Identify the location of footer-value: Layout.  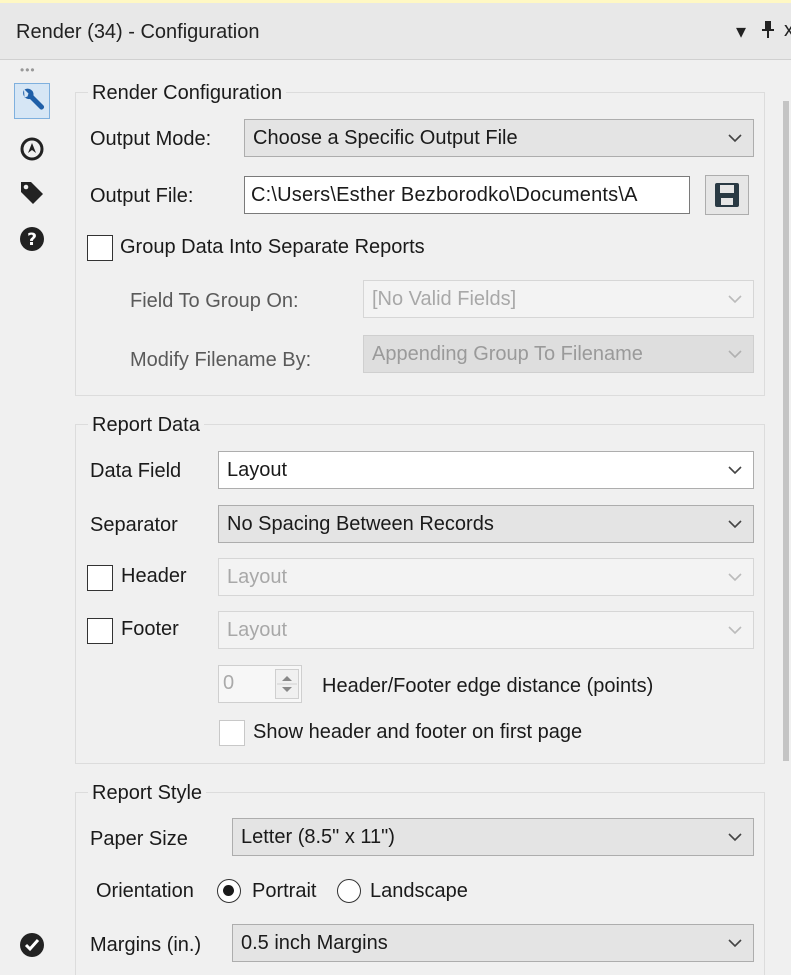
(257, 630).